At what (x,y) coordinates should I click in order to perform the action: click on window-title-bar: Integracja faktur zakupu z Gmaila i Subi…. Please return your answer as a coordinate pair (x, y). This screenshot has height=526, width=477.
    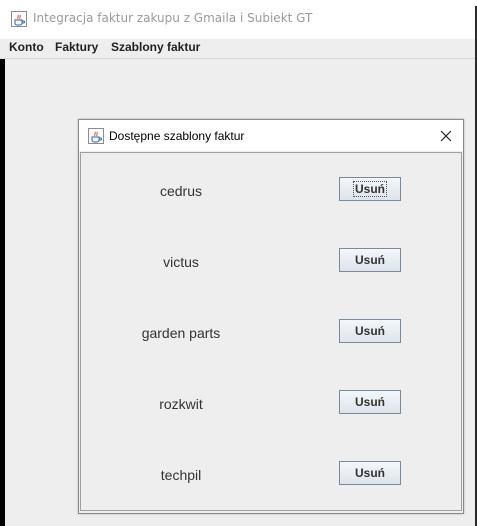
    Looking at the image, I should click on (238, 19).